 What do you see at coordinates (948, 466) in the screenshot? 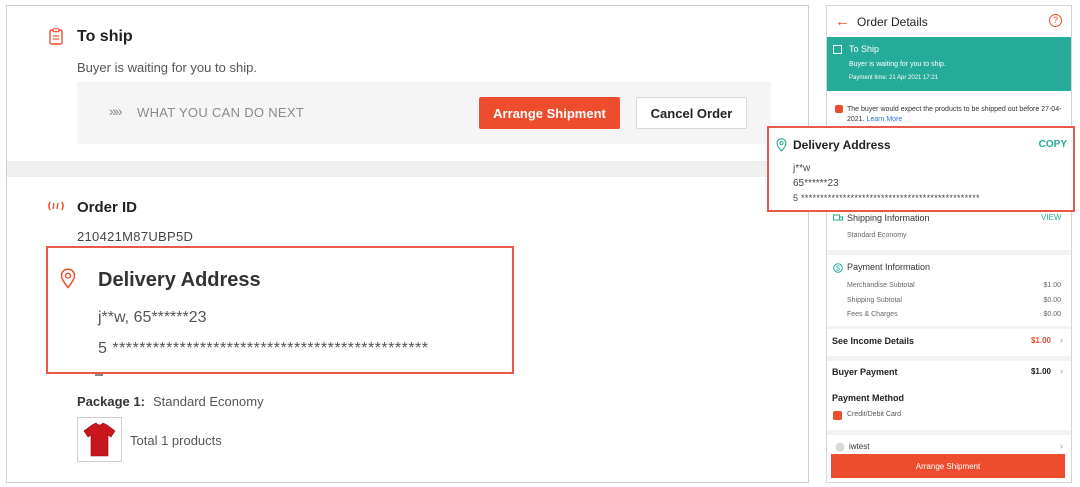
I see `mobile-arrange-shipment-button: Arrange Shipment` at bounding box center [948, 466].